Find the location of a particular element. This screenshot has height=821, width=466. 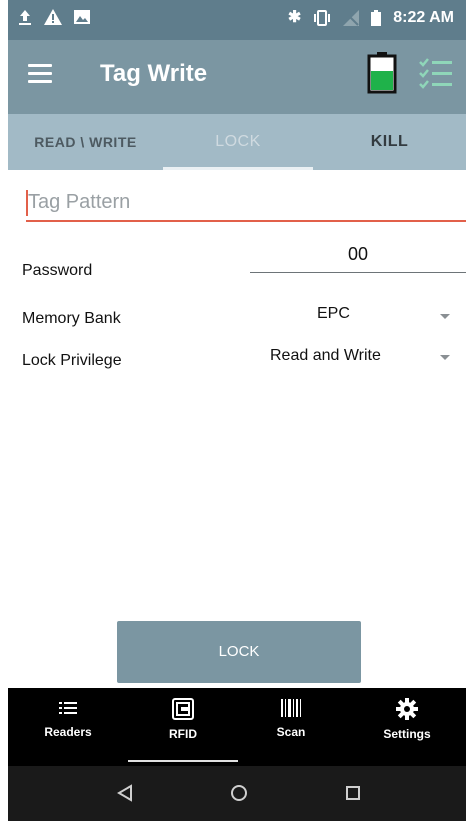

tag-pattern-input is located at coordinates (246, 202).